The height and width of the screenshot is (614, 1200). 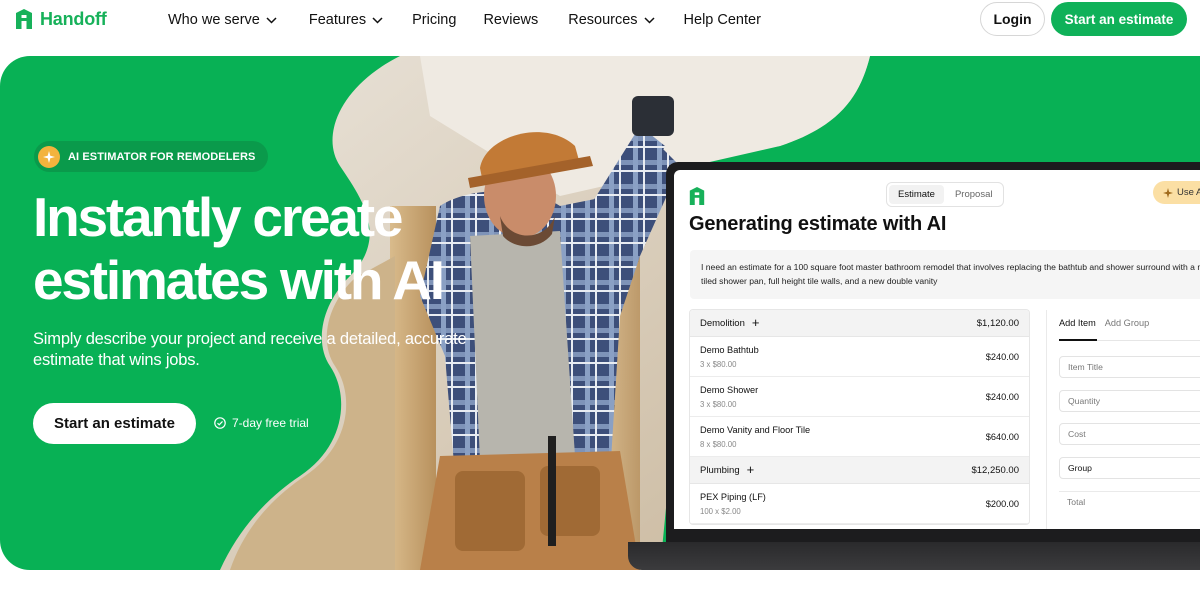 I want to click on tab-estimate: Estimate, so click(x=916, y=194).